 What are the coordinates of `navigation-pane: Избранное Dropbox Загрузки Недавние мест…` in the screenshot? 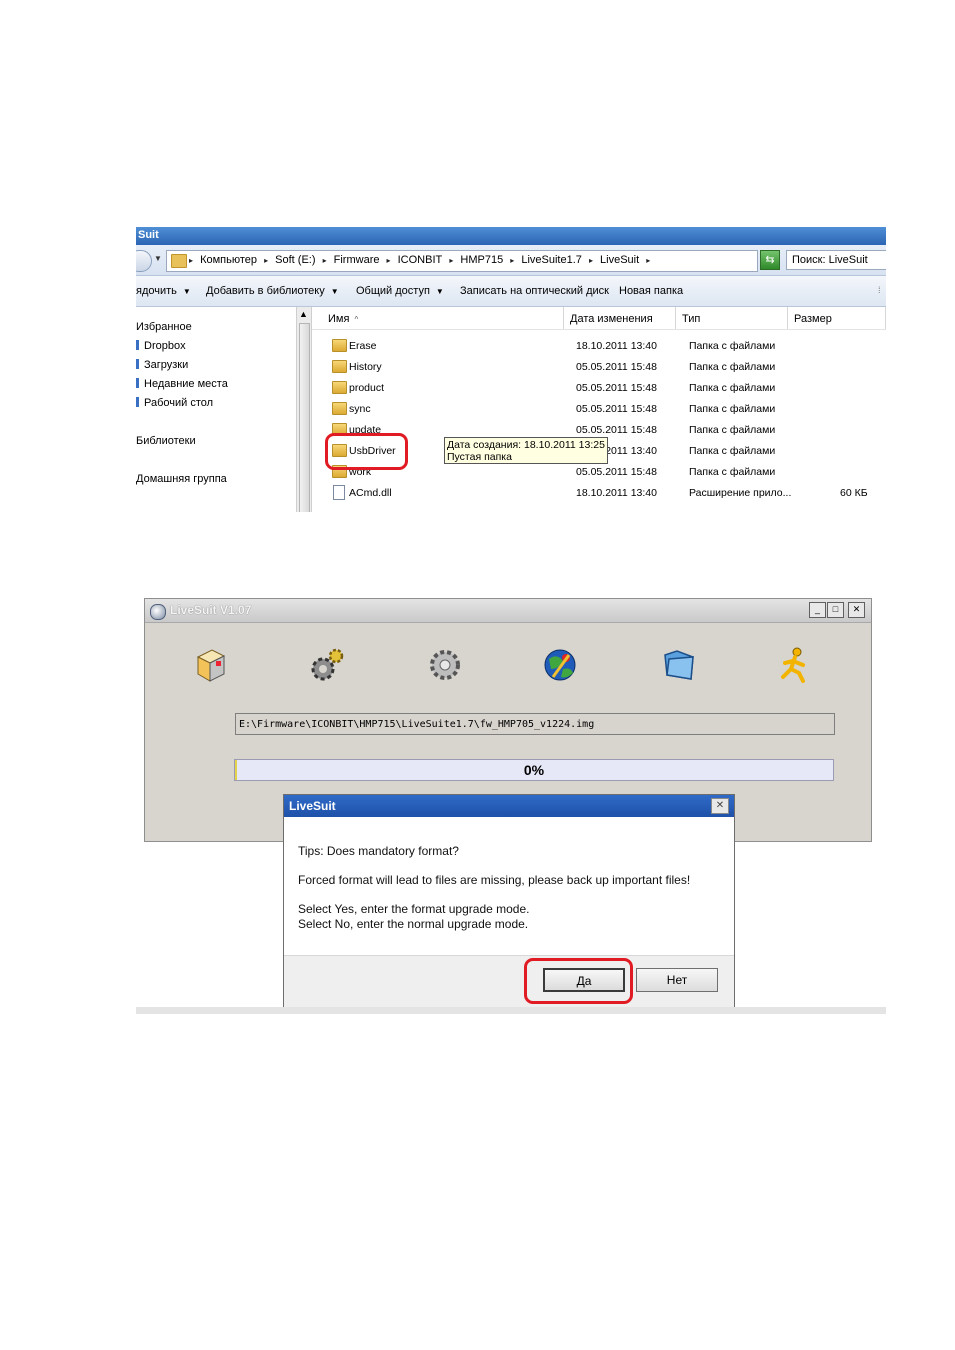 It's located at (216, 409).